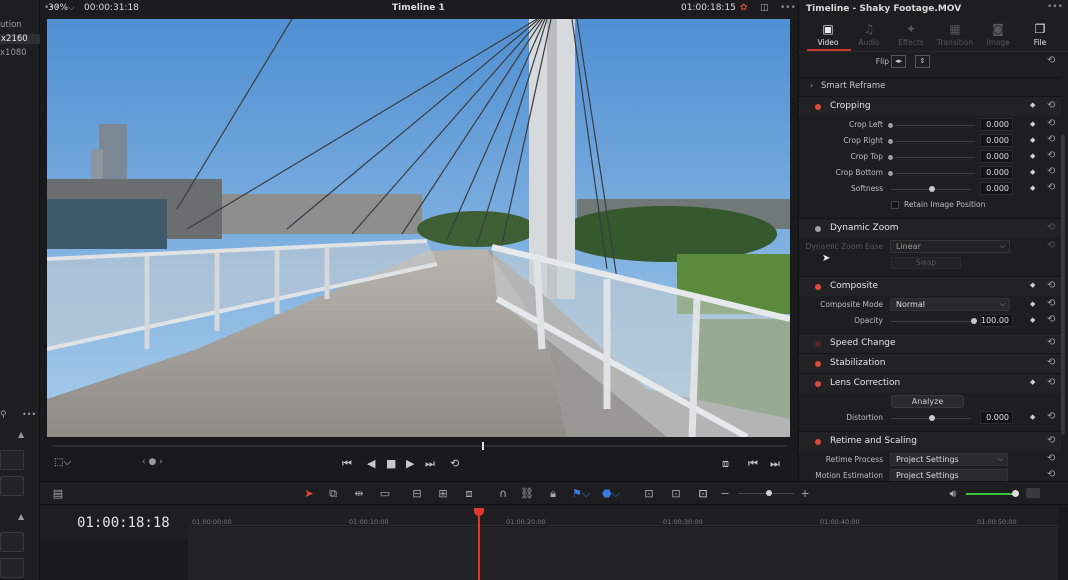 The image size is (1068, 580). What do you see at coordinates (818, 229) in the screenshot?
I see `dynamic-zoom-enable-toggle` at bounding box center [818, 229].